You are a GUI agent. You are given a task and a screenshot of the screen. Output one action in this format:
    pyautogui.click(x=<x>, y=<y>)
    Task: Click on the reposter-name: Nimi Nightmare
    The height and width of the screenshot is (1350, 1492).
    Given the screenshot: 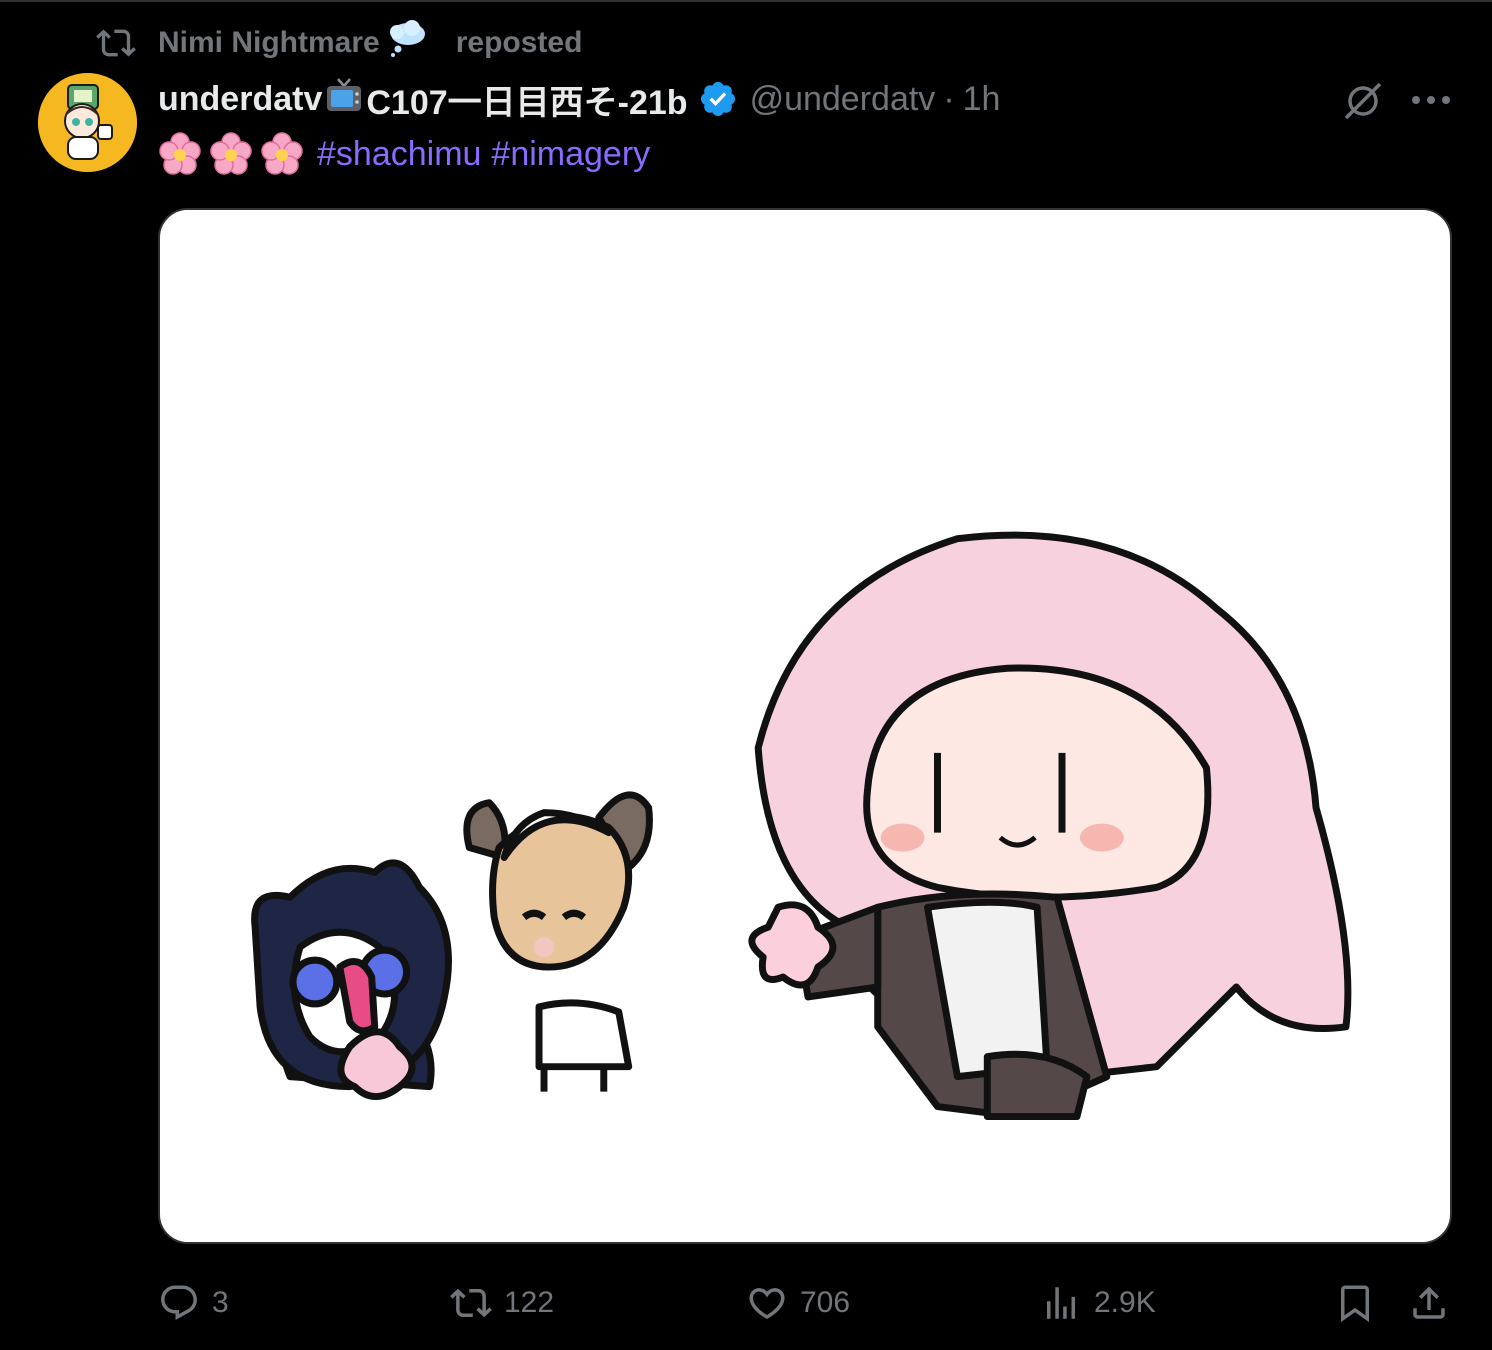 What is the action you would take?
    pyautogui.click(x=269, y=43)
    